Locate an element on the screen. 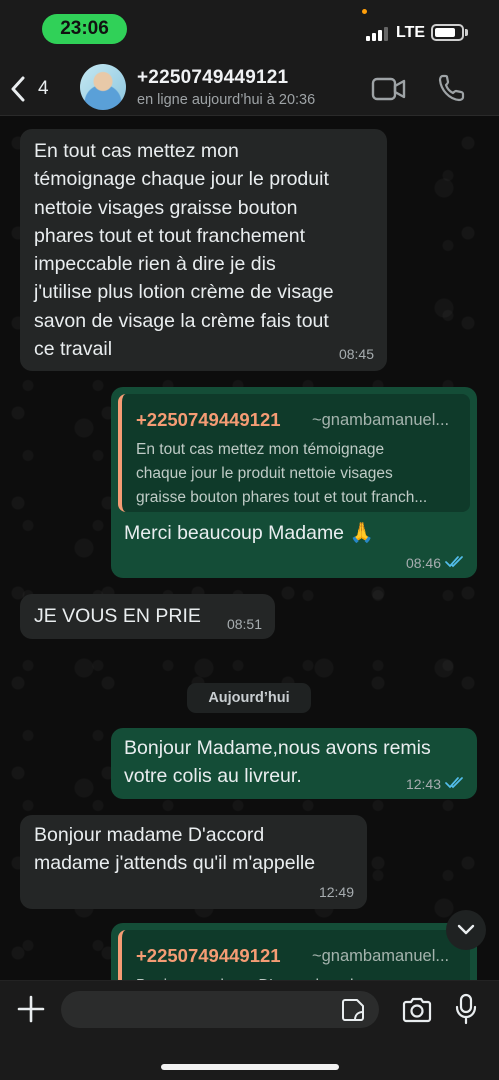  home-indicator is located at coordinates (250, 1067).